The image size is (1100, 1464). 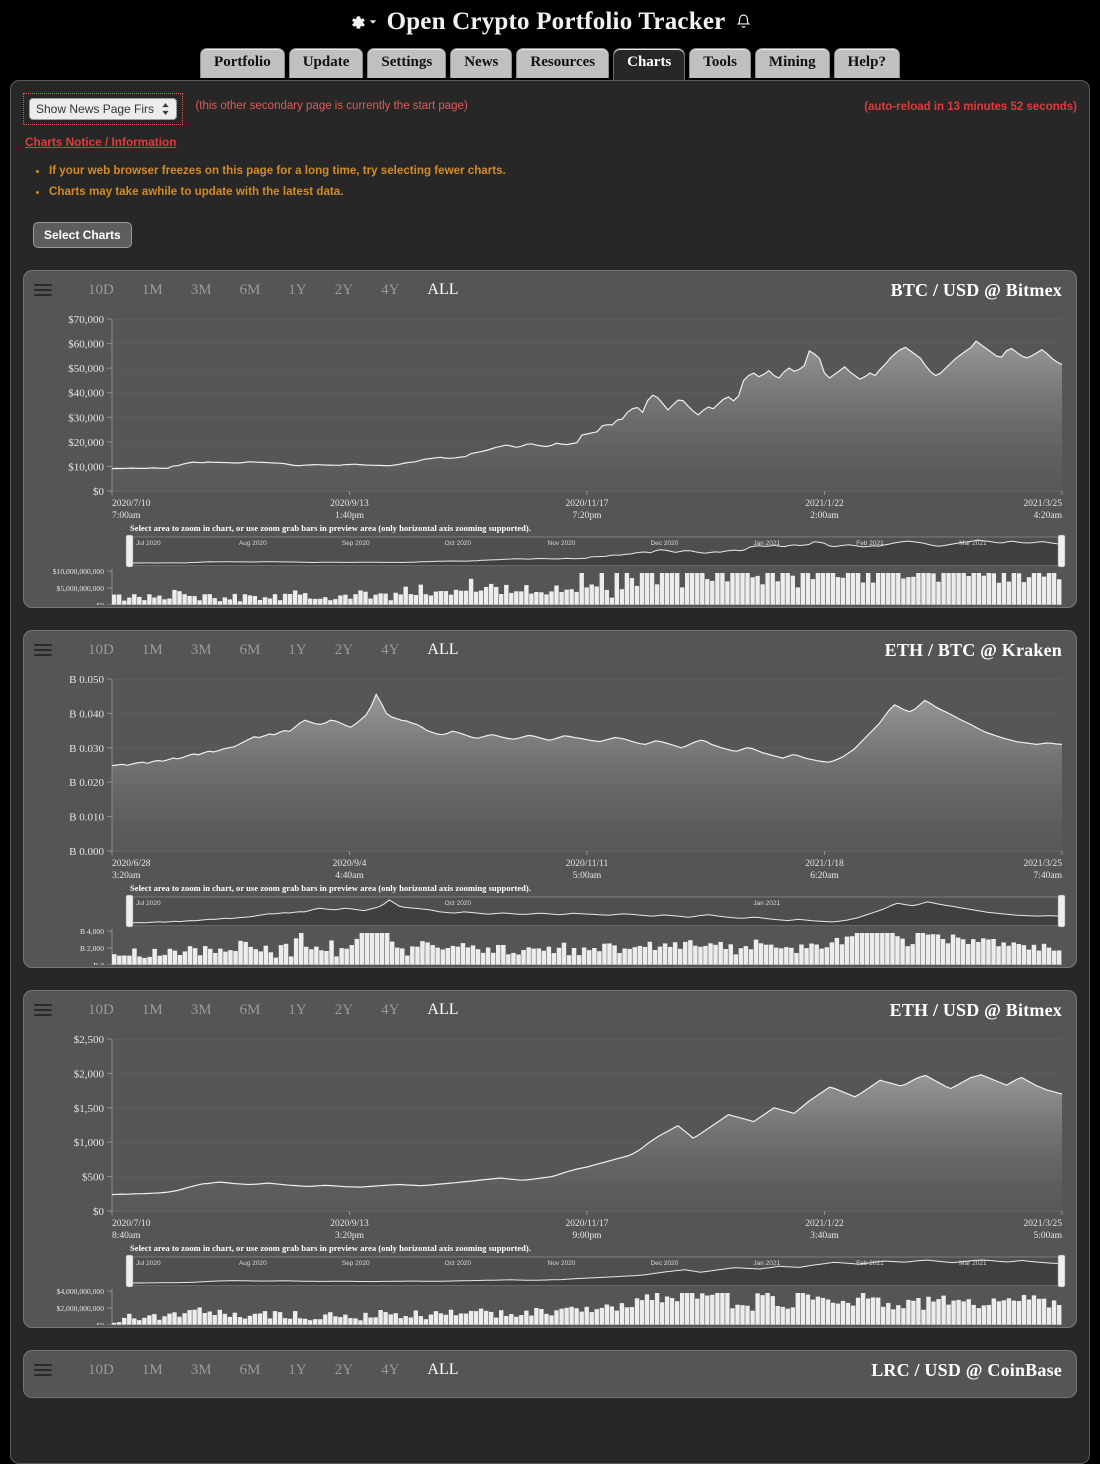 What do you see at coordinates (78, 571) in the screenshot?
I see `svg-text: $10,000,000,000` at bounding box center [78, 571].